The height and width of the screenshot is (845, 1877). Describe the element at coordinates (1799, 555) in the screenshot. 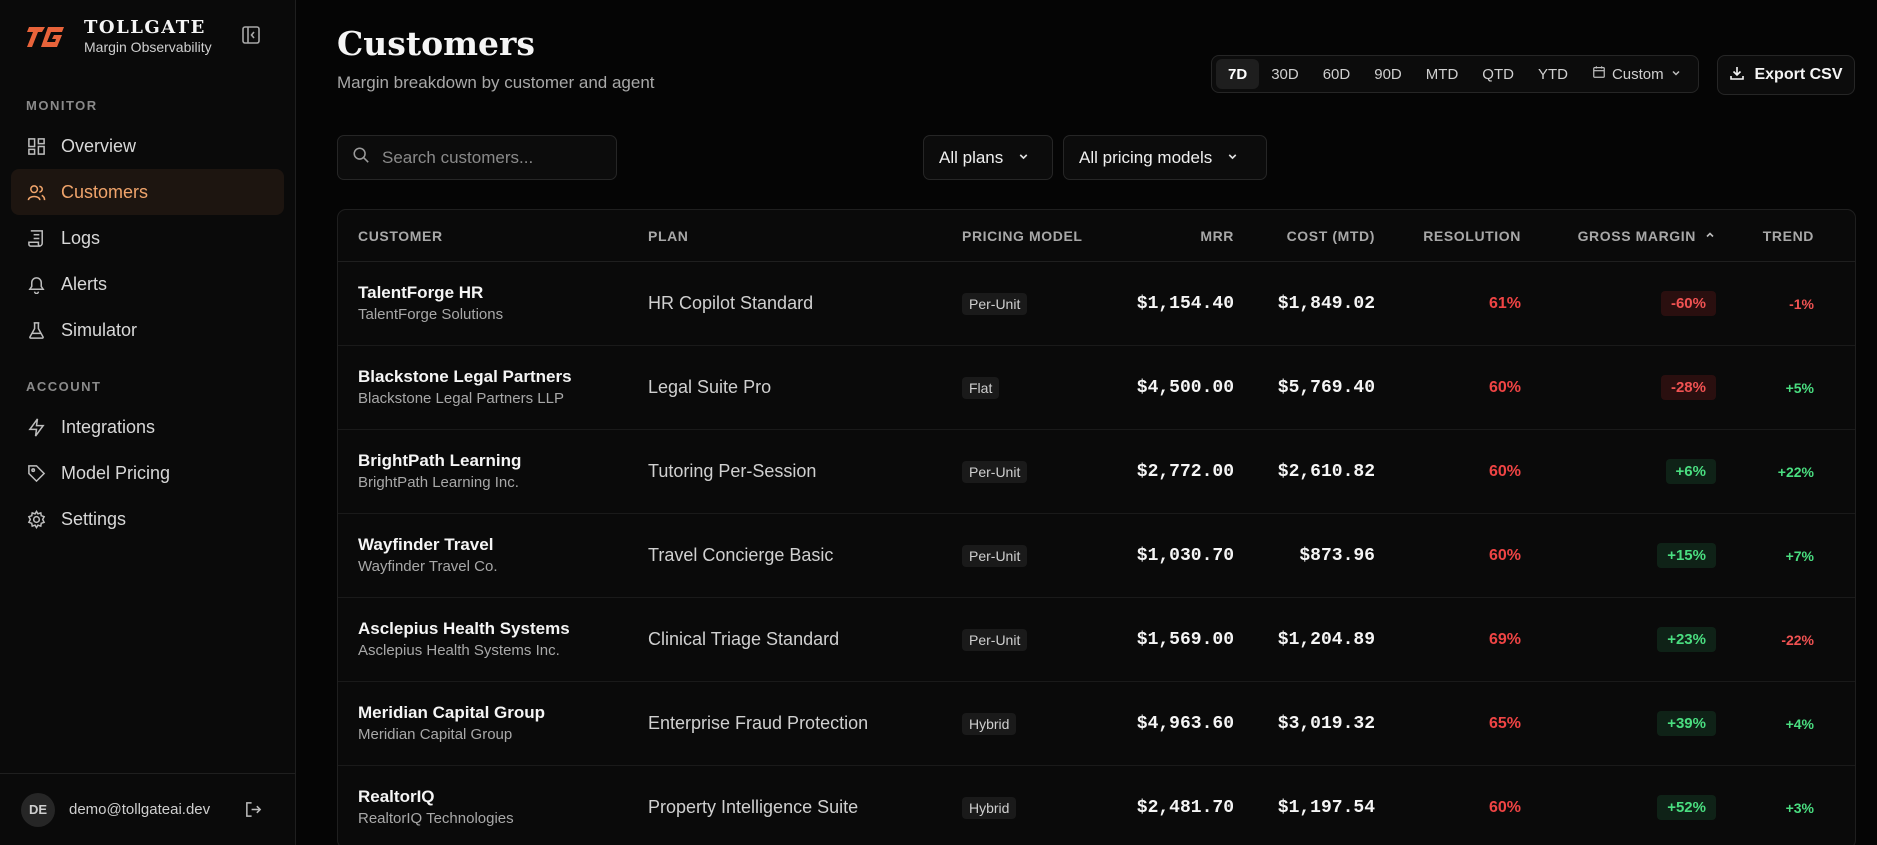

I see `trend-cell: +7%` at that location.